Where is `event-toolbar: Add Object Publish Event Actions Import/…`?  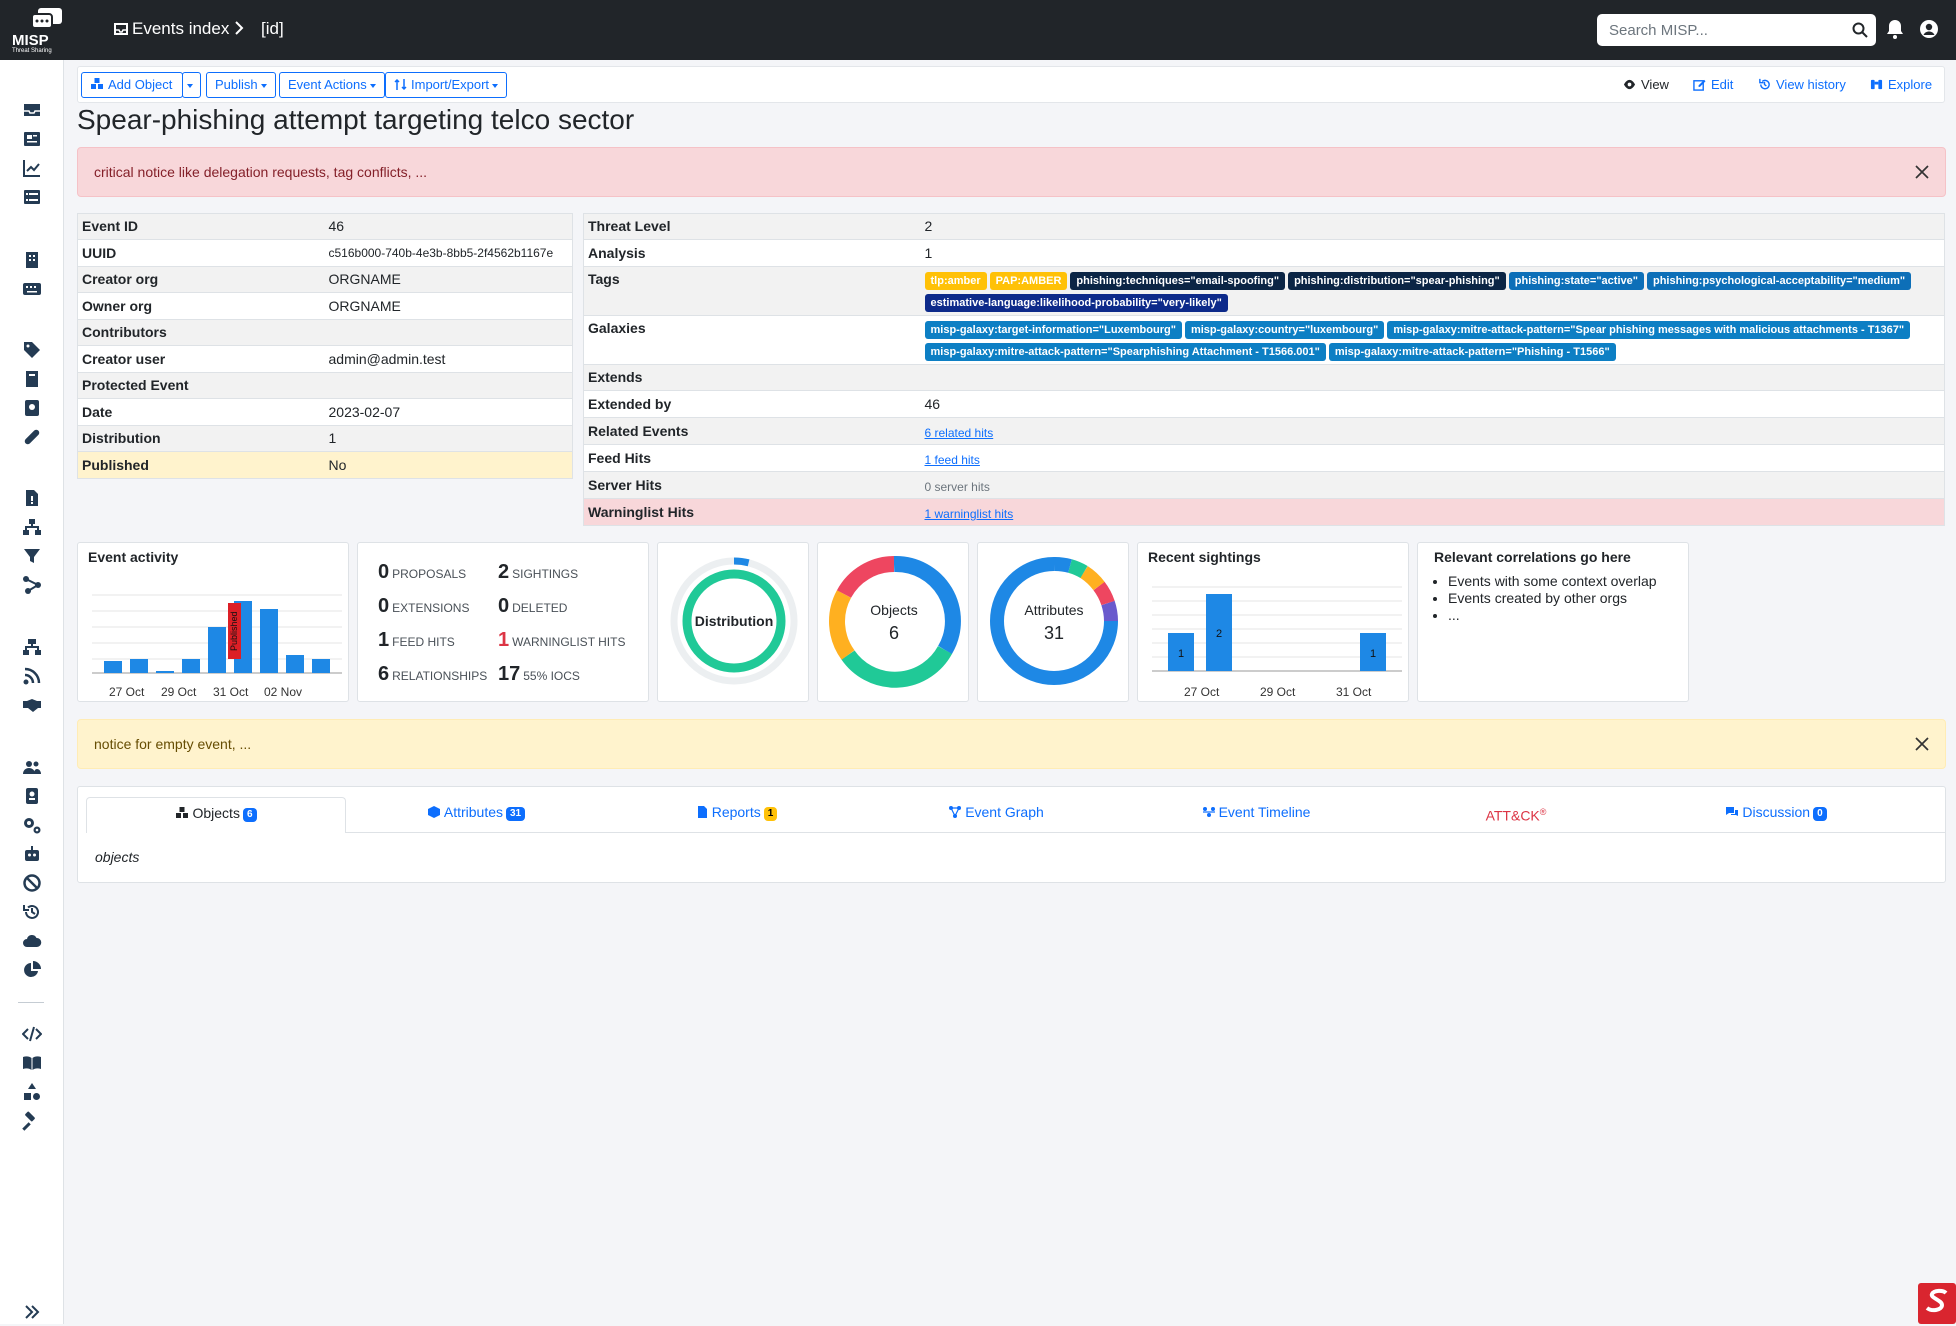 event-toolbar: Add Object Publish Event Actions Import/… is located at coordinates (1011, 84).